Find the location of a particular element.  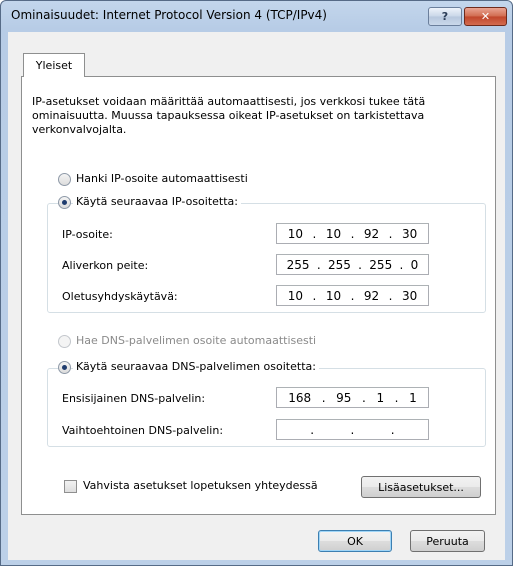

tab-general: Yleiset is located at coordinates (54, 65).